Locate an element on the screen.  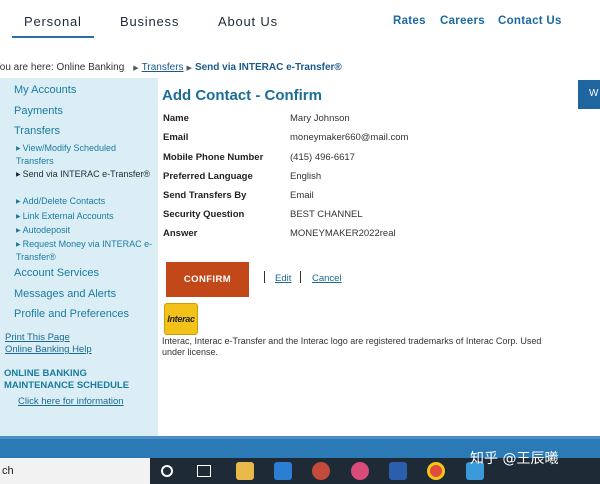
task-view-icon is located at coordinates (204, 471).